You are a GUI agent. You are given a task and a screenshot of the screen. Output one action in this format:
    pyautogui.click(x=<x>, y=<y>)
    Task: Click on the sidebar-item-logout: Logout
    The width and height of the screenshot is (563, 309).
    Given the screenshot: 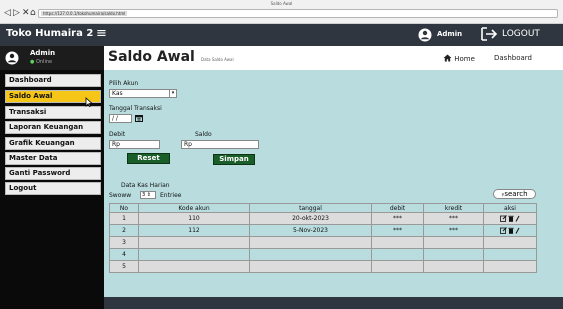 What is the action you would take?
    pyautogui.click(x=53, y=188)
    